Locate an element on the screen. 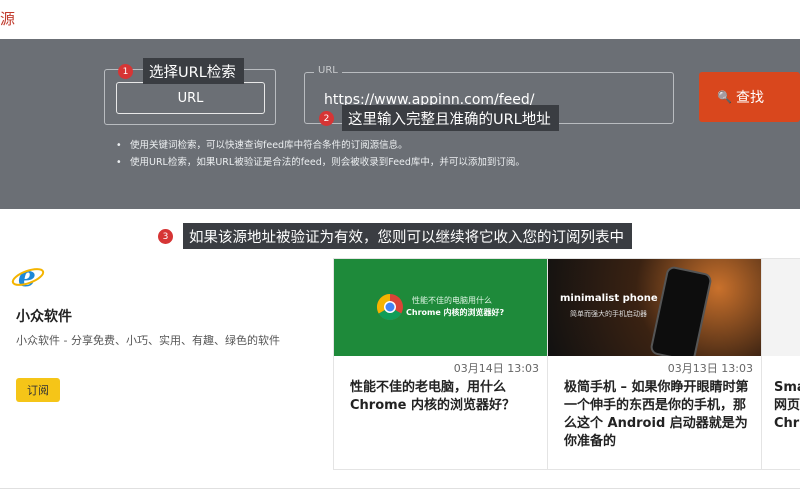 This screenshot has height=500, width=800. callout-3: 如果该源地址被验证为有效，您则可以继续将它收入您的订阅列表中 is located at coordinates (407, 236).